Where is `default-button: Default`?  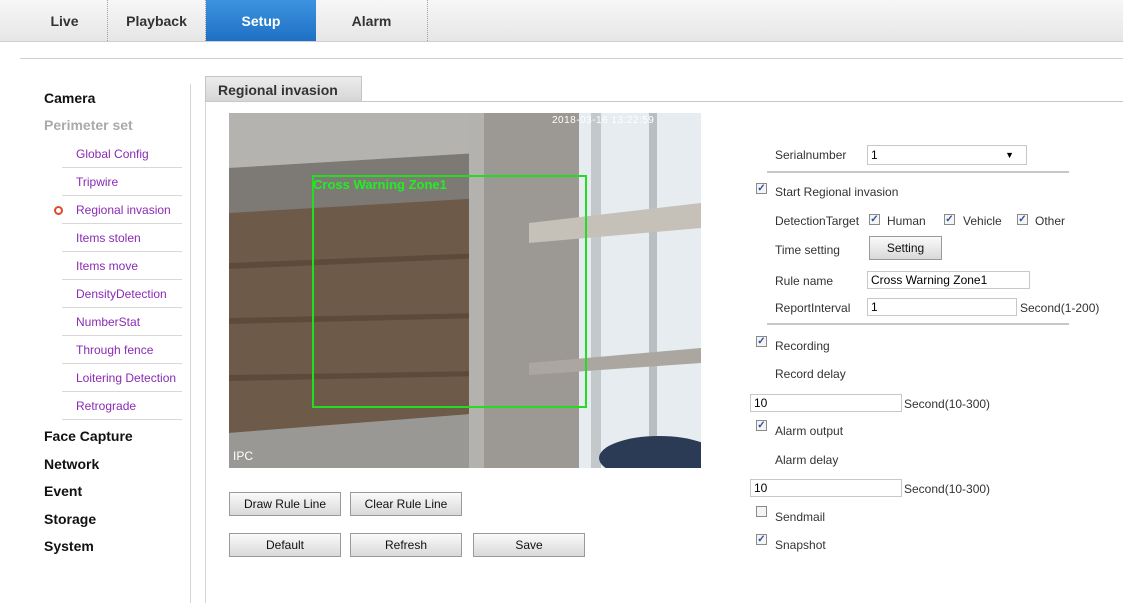
default-button: Default is located at coordinates (285, 545).